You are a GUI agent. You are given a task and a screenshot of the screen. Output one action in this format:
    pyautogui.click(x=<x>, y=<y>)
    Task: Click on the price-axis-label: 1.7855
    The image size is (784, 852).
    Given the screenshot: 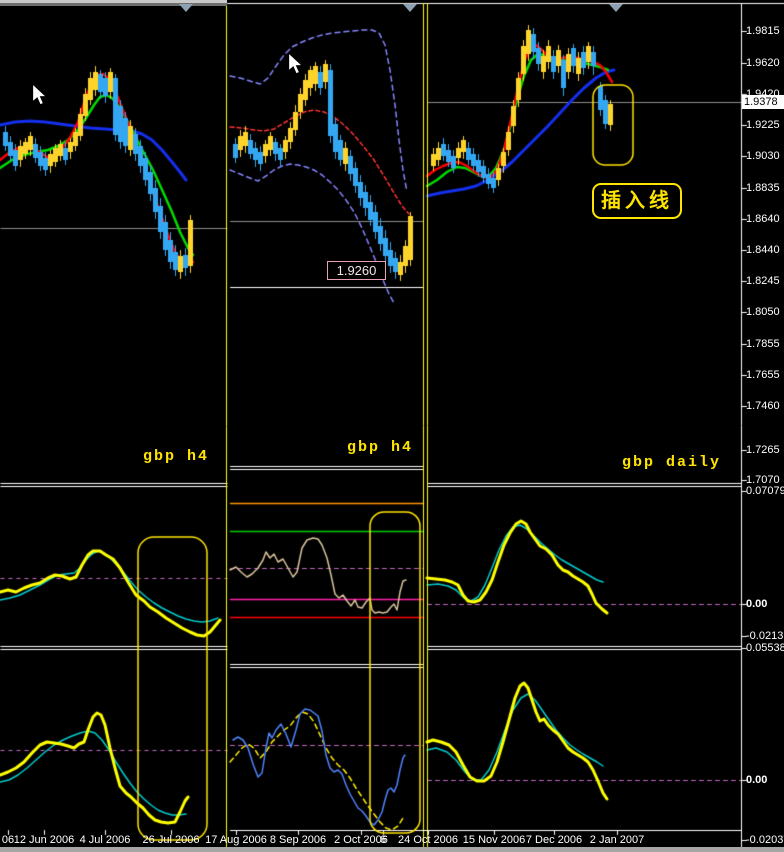 What is the action you would take?
    pyautogui.click(x=763, y=344)
    